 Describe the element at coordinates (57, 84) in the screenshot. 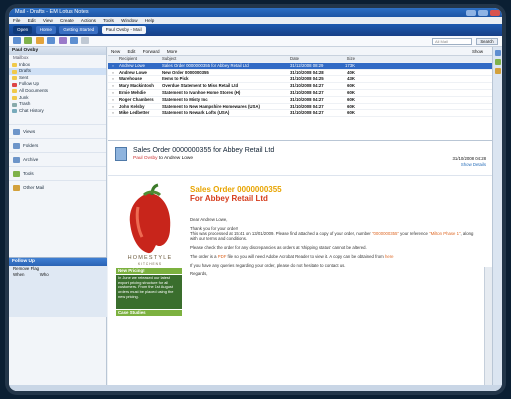

I see `folder-follow-up: Follow Up` at that location.